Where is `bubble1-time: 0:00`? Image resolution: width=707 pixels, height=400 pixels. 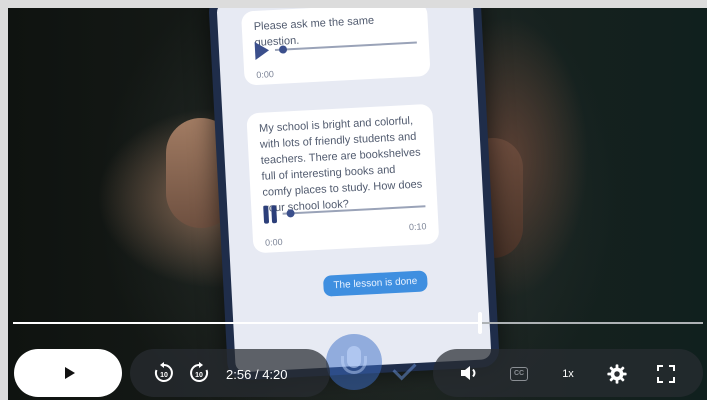 bubble1-time: 0:00 is located at coordinates (265, 74).